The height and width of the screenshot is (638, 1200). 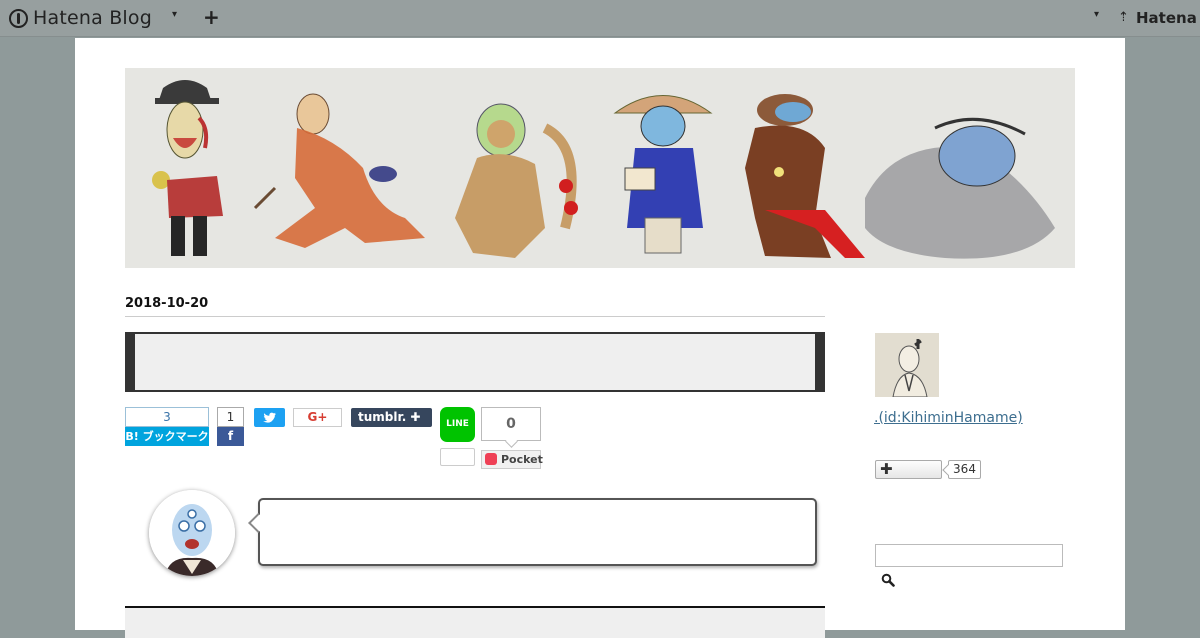 What do you see at coordinates (948, 418) in the screenshot?
I see `profile-id-link: .(id:KihiminHamame)` at bounding box center [948, 418].